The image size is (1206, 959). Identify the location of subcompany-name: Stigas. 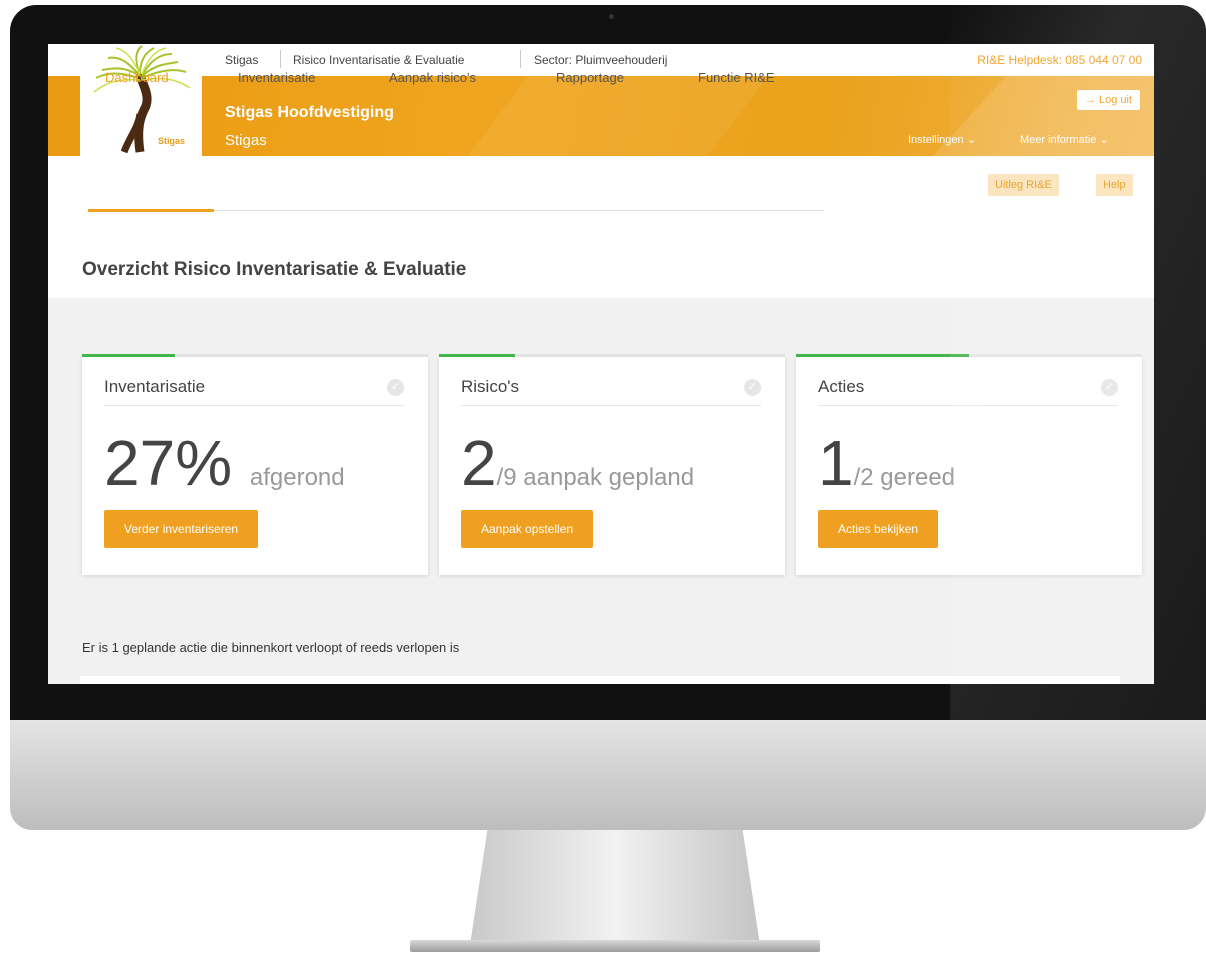
(246, 140).